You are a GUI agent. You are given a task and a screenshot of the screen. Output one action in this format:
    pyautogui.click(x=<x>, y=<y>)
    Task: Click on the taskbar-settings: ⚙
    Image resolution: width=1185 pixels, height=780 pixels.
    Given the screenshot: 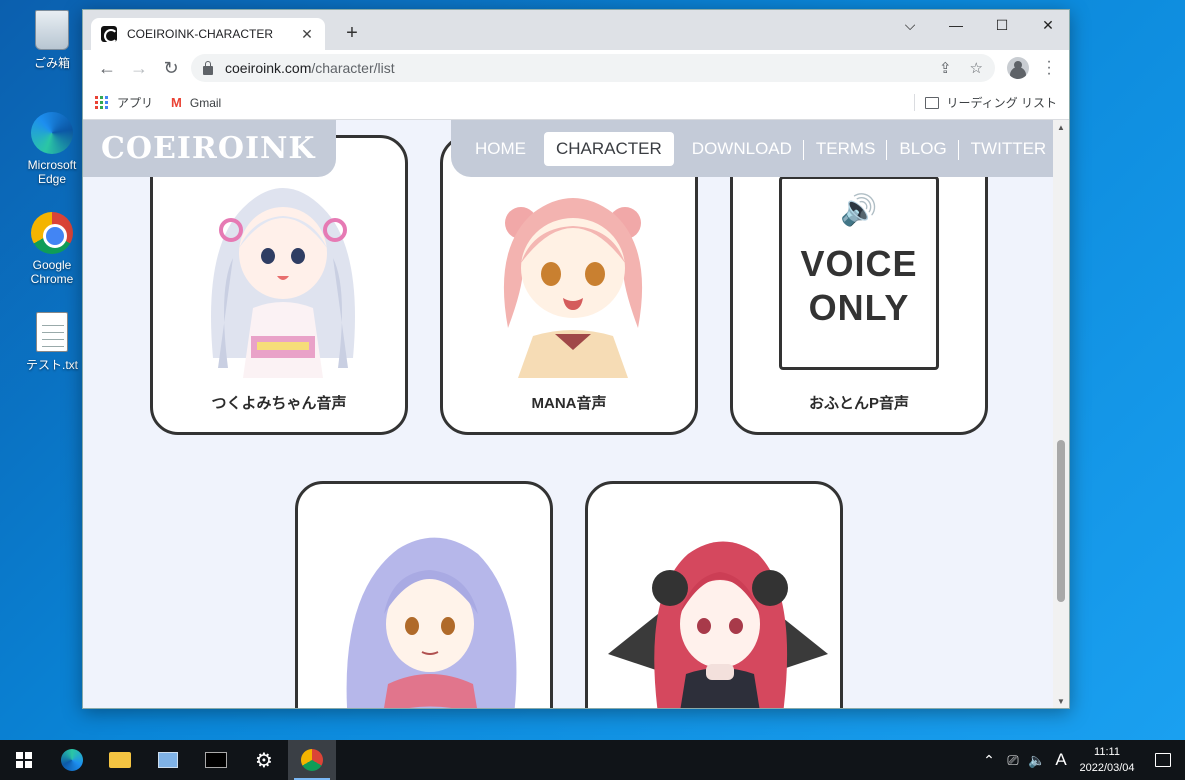 What is the action you would take?
    pyautogui.click(x=264, y=760)
    